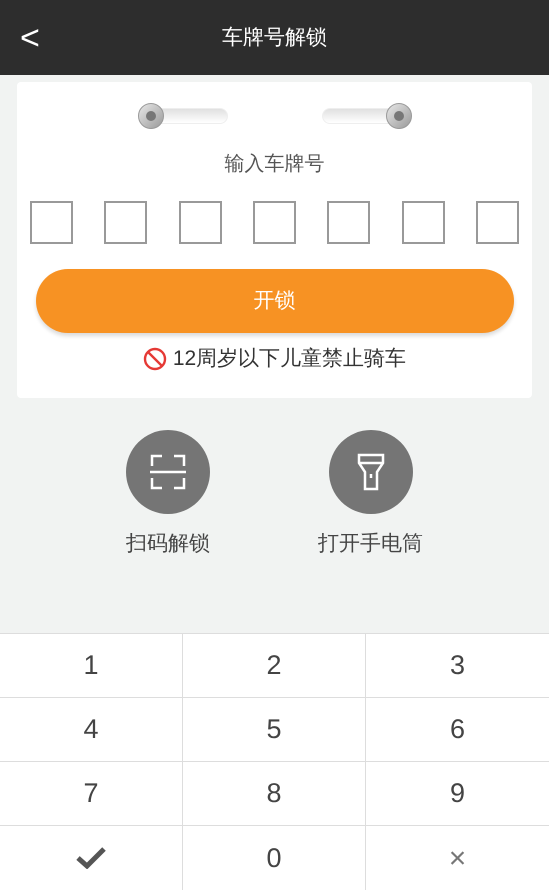 This screenshot has height=890, width=549. What do you see at coordinates (274, 794) in the screenshot?
I see `digit-key: 8` at bounding box center [274, 794].